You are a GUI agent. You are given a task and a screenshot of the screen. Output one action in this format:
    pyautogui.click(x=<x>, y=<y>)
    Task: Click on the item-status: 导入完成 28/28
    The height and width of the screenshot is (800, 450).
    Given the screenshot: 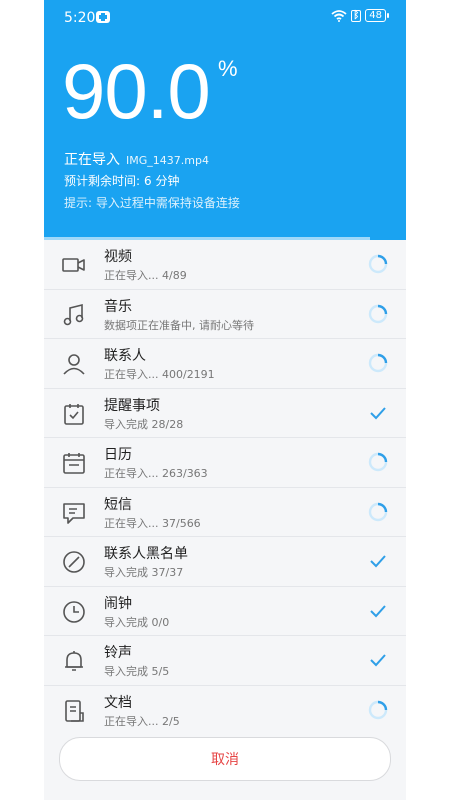 What is the action you would take?
    pyautogui.click(x=144, y=424)
    